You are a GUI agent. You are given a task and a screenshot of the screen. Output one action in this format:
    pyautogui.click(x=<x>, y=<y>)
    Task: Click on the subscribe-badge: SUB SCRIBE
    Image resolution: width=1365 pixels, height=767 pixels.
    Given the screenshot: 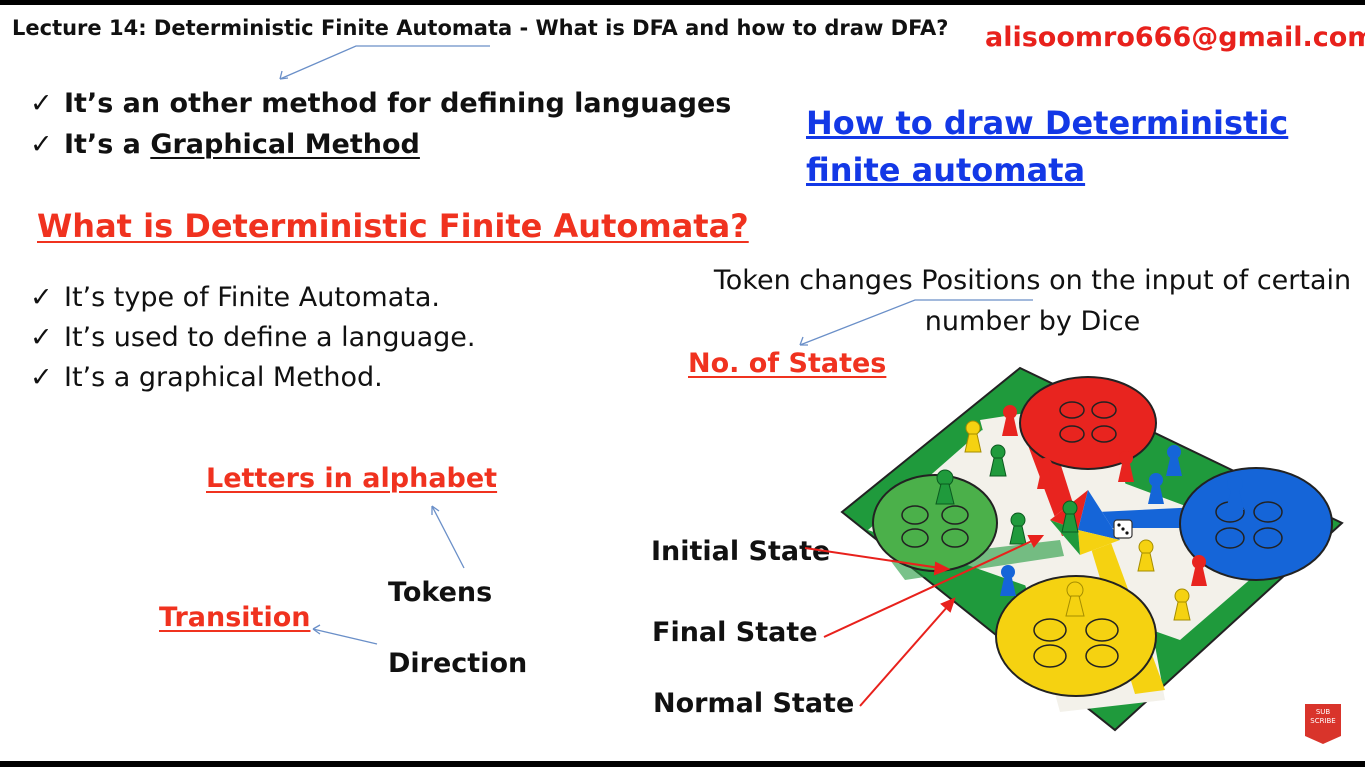 What is the action you would take?
    pyautogui.click(x=1323, y=724)
    